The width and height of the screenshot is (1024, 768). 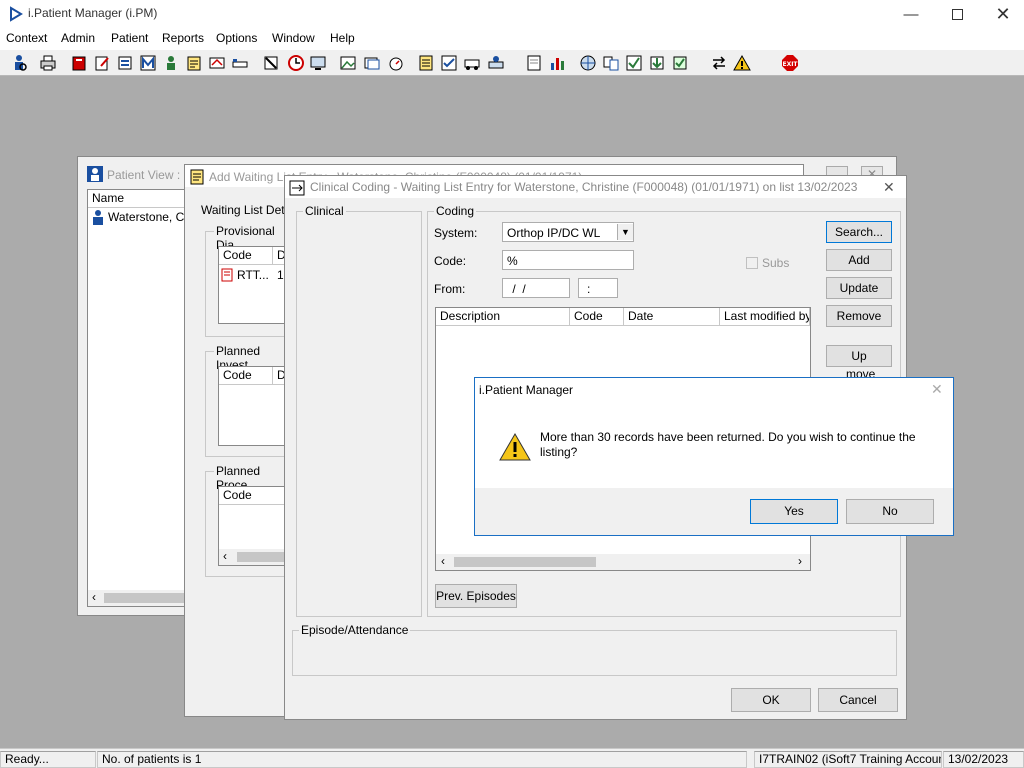 What do you see at coordinates (449, 63) in the screenshot?
I see `checklist-button` at bounding box center [449, 63].